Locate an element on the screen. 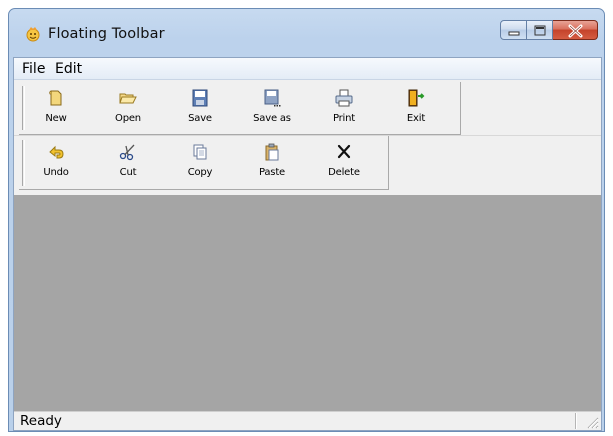  print-label: Print is located at coordinates (343, 118).